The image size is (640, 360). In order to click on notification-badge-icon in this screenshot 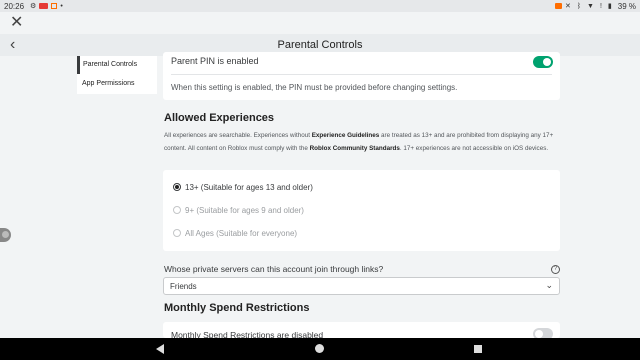, I will do `click(558, 6)`.